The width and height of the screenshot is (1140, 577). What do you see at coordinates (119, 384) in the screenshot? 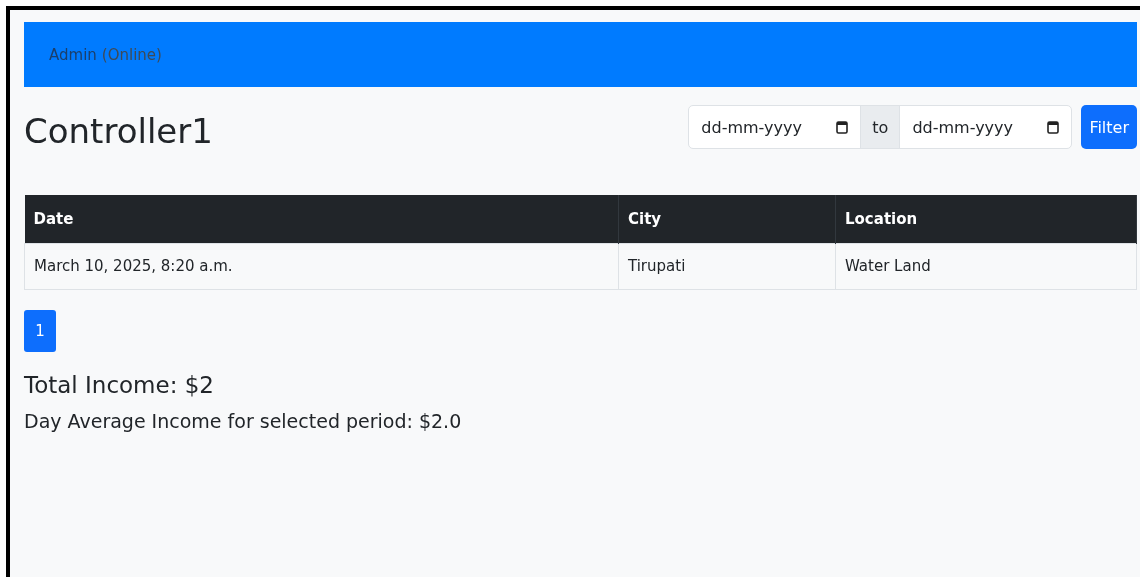
I see `total-income: Total Income: $2` at bounding box center [119, 384].